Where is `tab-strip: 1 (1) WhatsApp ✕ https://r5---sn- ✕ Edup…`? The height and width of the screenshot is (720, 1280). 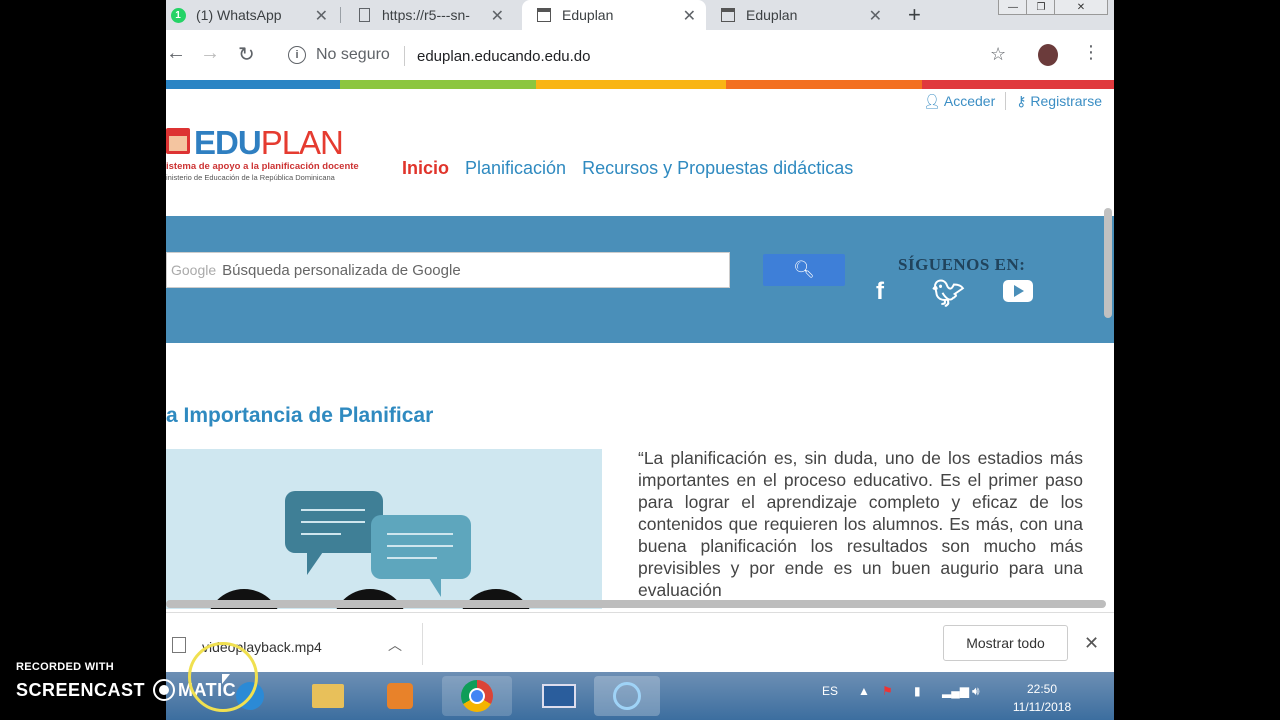
tab-strip: 1 (1) WhatsApp ✕ https://r5---sn- ✕ Edup… is located at coordinates (640, 15).